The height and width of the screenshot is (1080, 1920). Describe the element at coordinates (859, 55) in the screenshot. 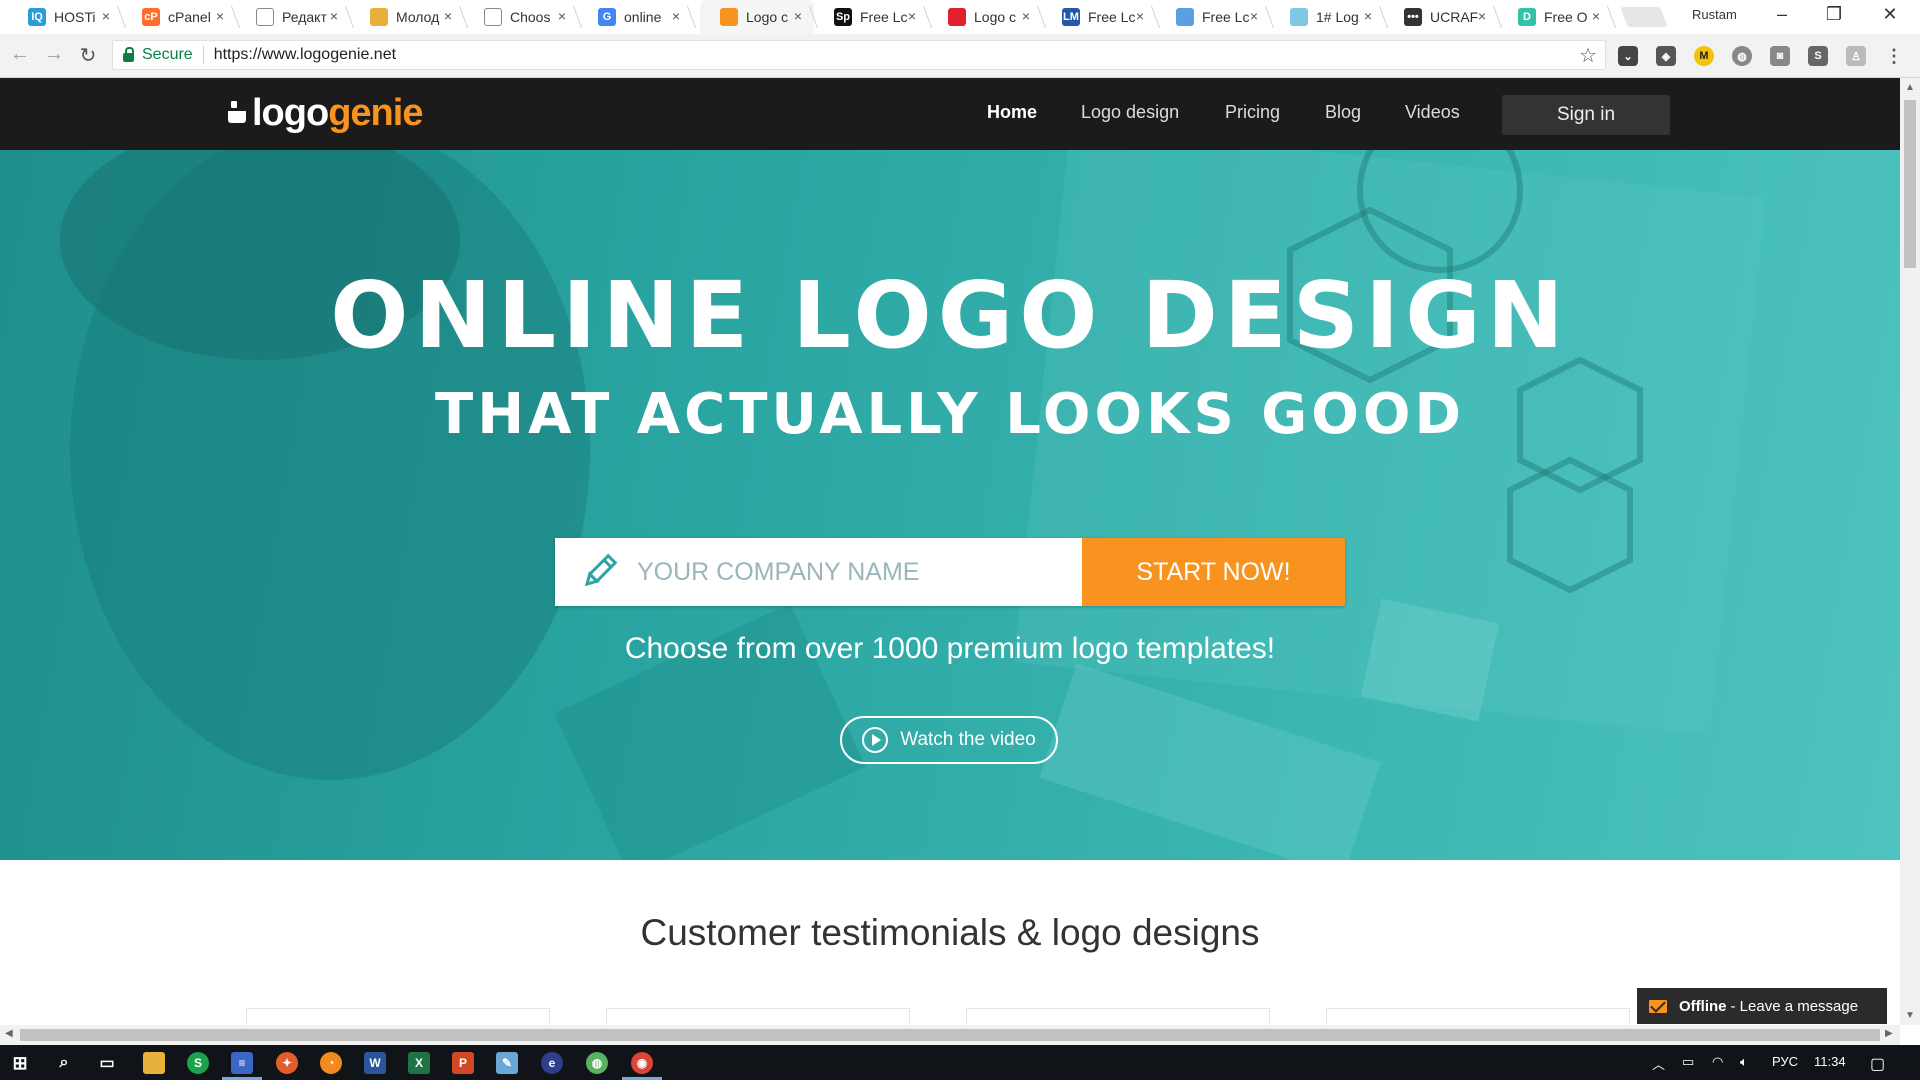

I see `address-bar: Secure https://www.logogenie.net ☆` at that location.